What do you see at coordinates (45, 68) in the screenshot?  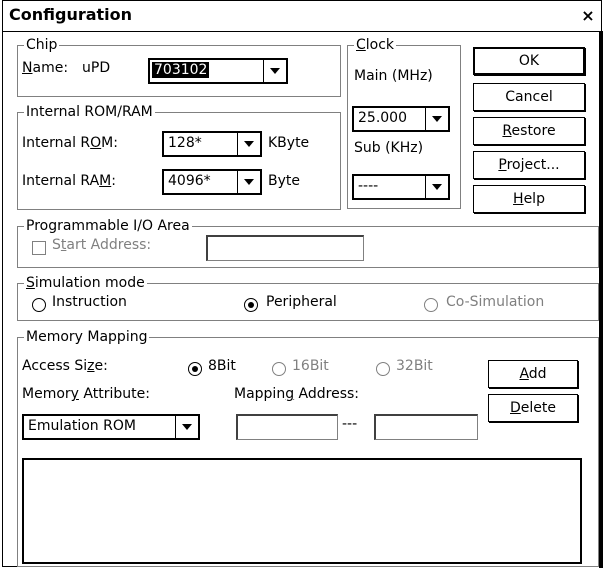 I see `chip-name-label: Name:` at bounding box center [45, 68].